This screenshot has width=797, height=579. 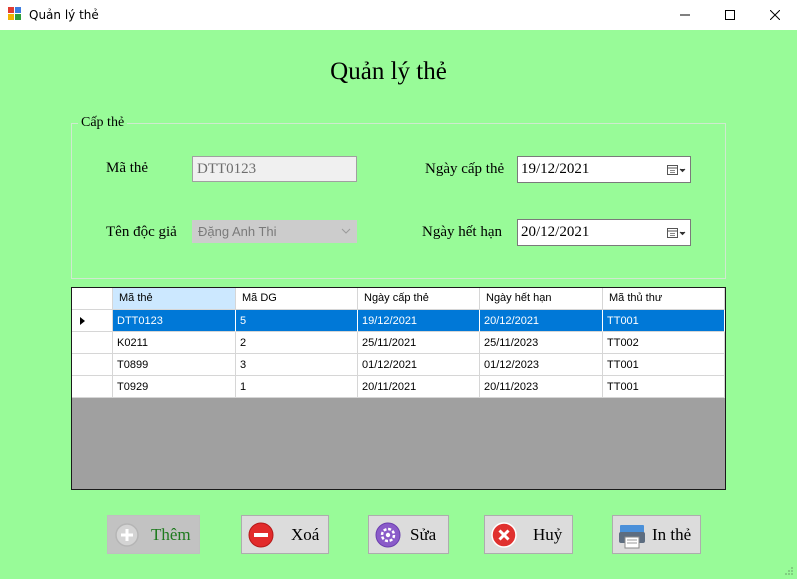 What do you see at coordinates (504, 535) in the screenshot?
I see `cancel-icon` at bounding box center [504, 535].